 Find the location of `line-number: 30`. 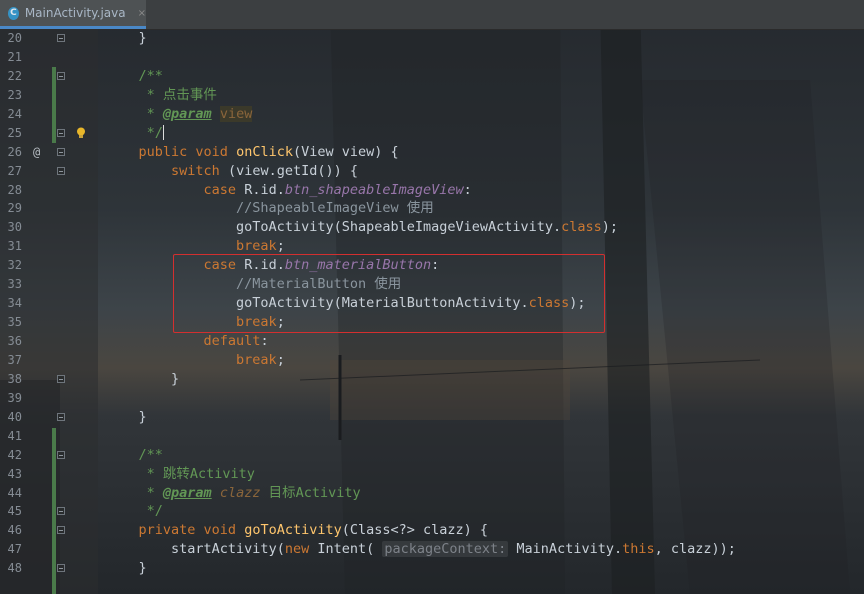

line-number: 30 is located at coordinates (14, 227).